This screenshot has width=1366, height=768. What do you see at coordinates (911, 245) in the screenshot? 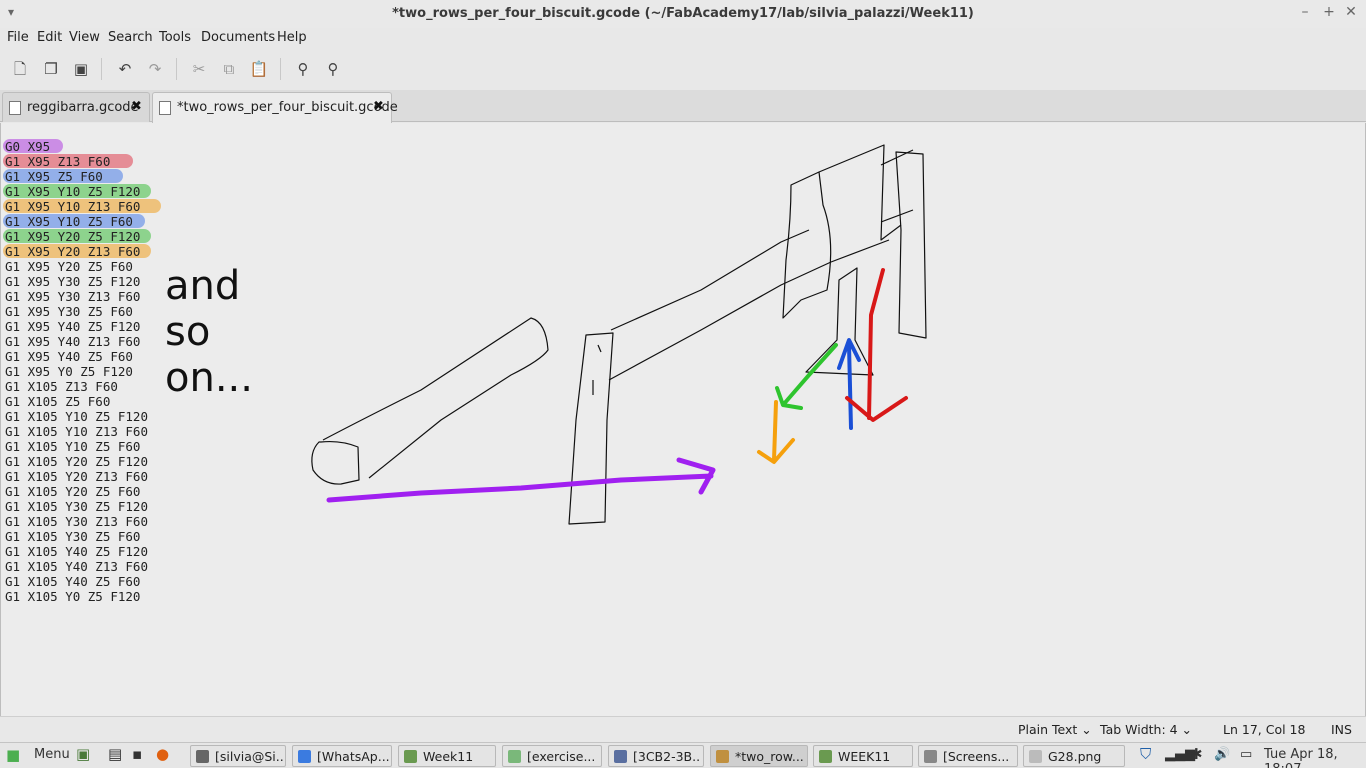
I see `sketch-post-right` at bounding box center [911, 245].